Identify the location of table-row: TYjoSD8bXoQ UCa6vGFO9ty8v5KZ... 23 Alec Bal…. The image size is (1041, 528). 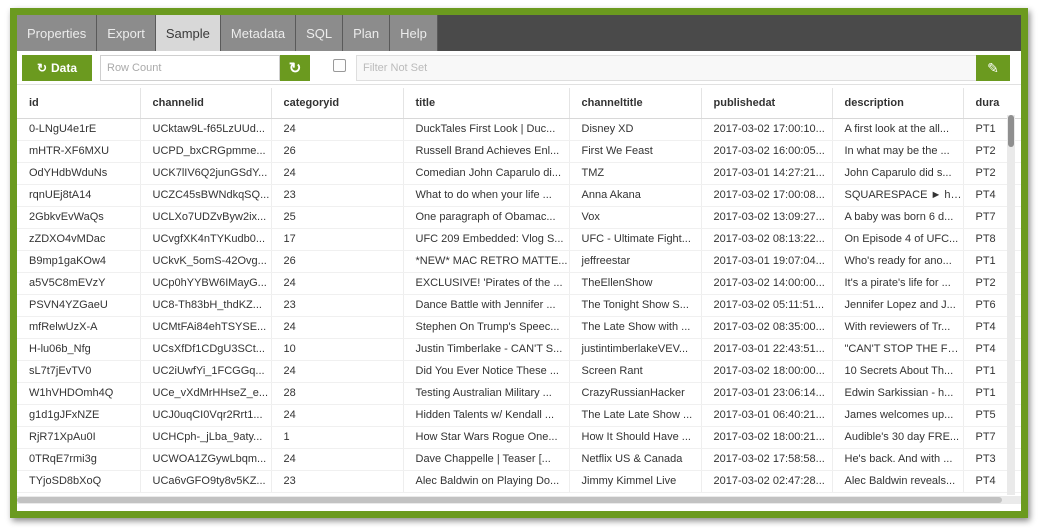
(519, 481).